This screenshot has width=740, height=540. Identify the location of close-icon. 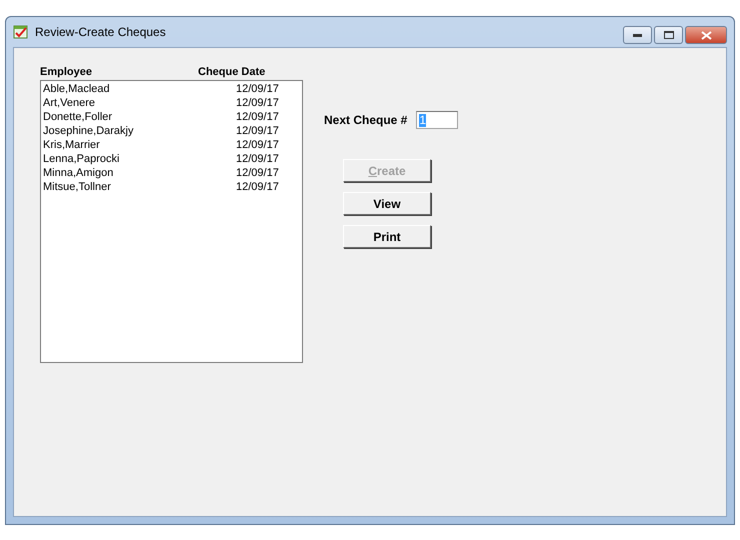
(706, 35).